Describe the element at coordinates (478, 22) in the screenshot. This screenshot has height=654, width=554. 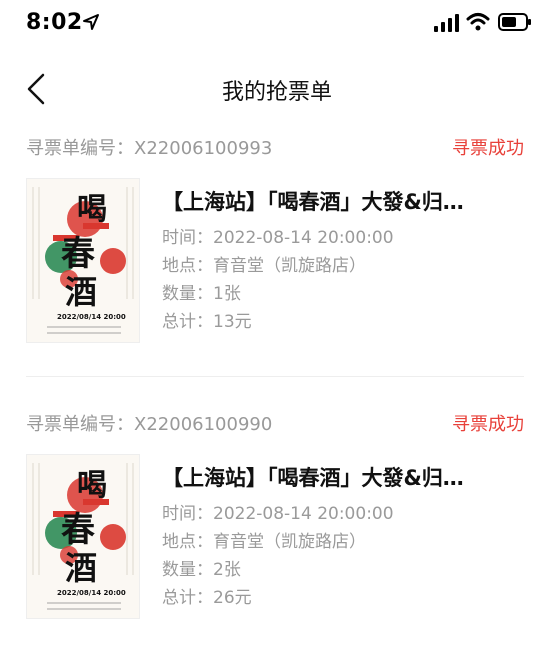
I see `wifi-icon` at that location.